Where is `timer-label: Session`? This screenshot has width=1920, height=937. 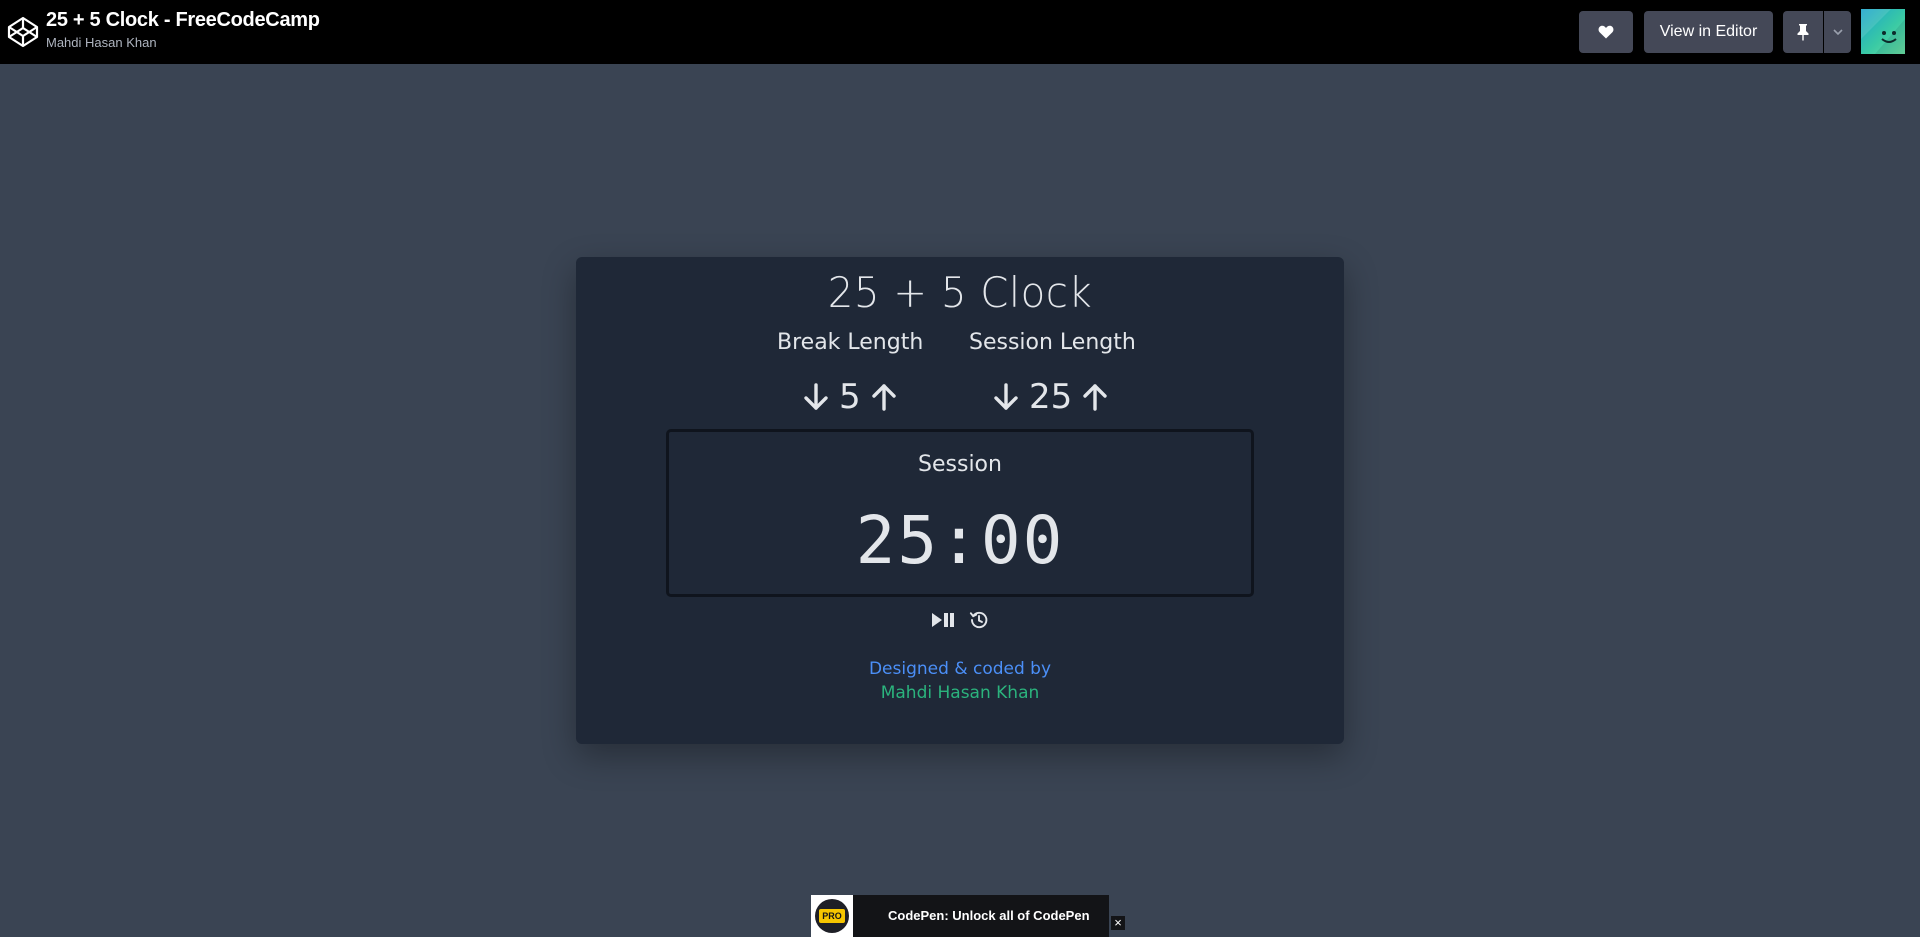
timer-label: Session is located at coordinates (960, 464).